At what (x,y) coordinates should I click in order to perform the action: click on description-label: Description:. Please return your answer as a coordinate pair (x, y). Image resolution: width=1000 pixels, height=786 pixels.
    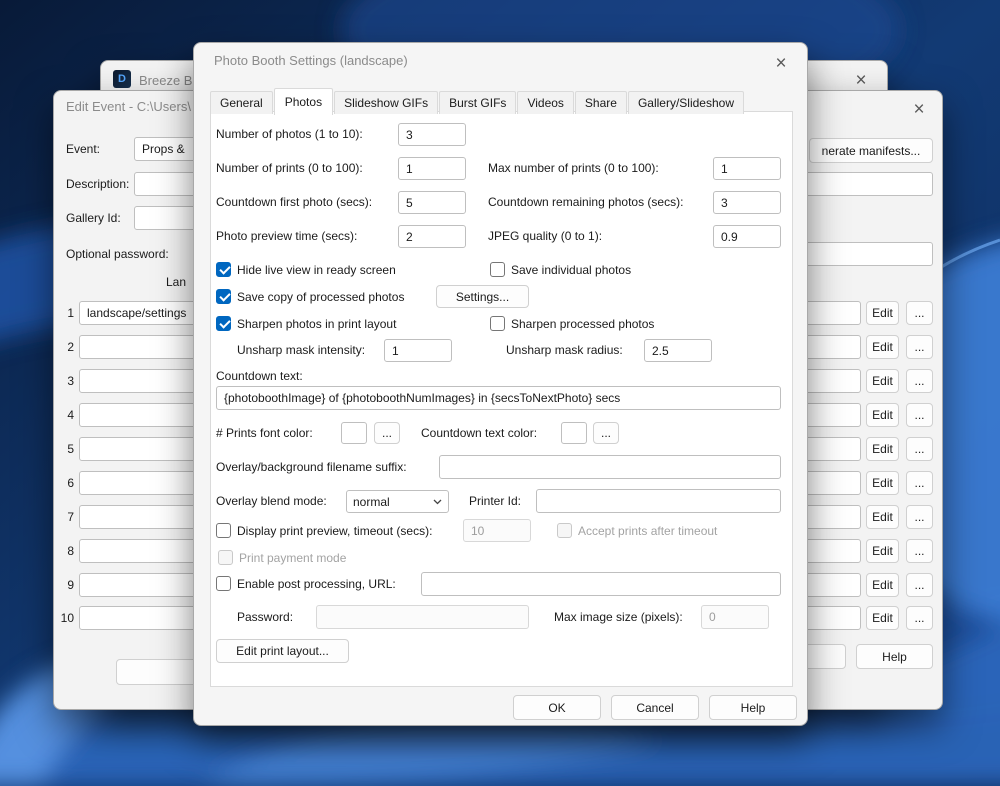
    Looking at the image, I should click on (98, 184).